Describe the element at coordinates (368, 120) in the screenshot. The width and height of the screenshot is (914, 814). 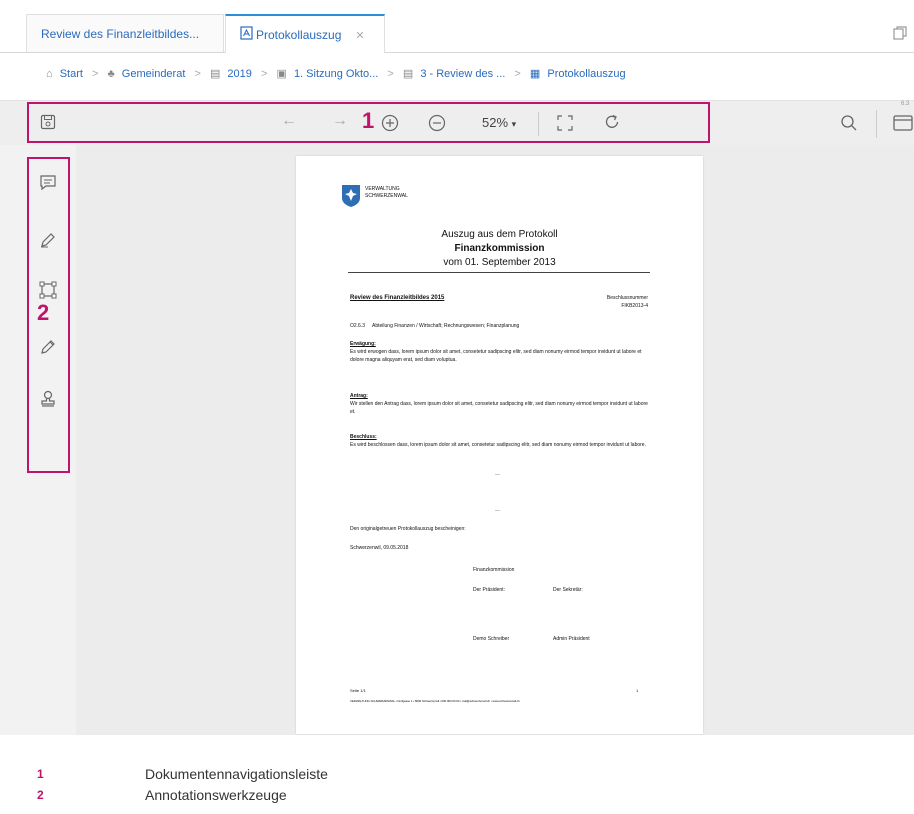
I see `callout-1: 1` at that location.